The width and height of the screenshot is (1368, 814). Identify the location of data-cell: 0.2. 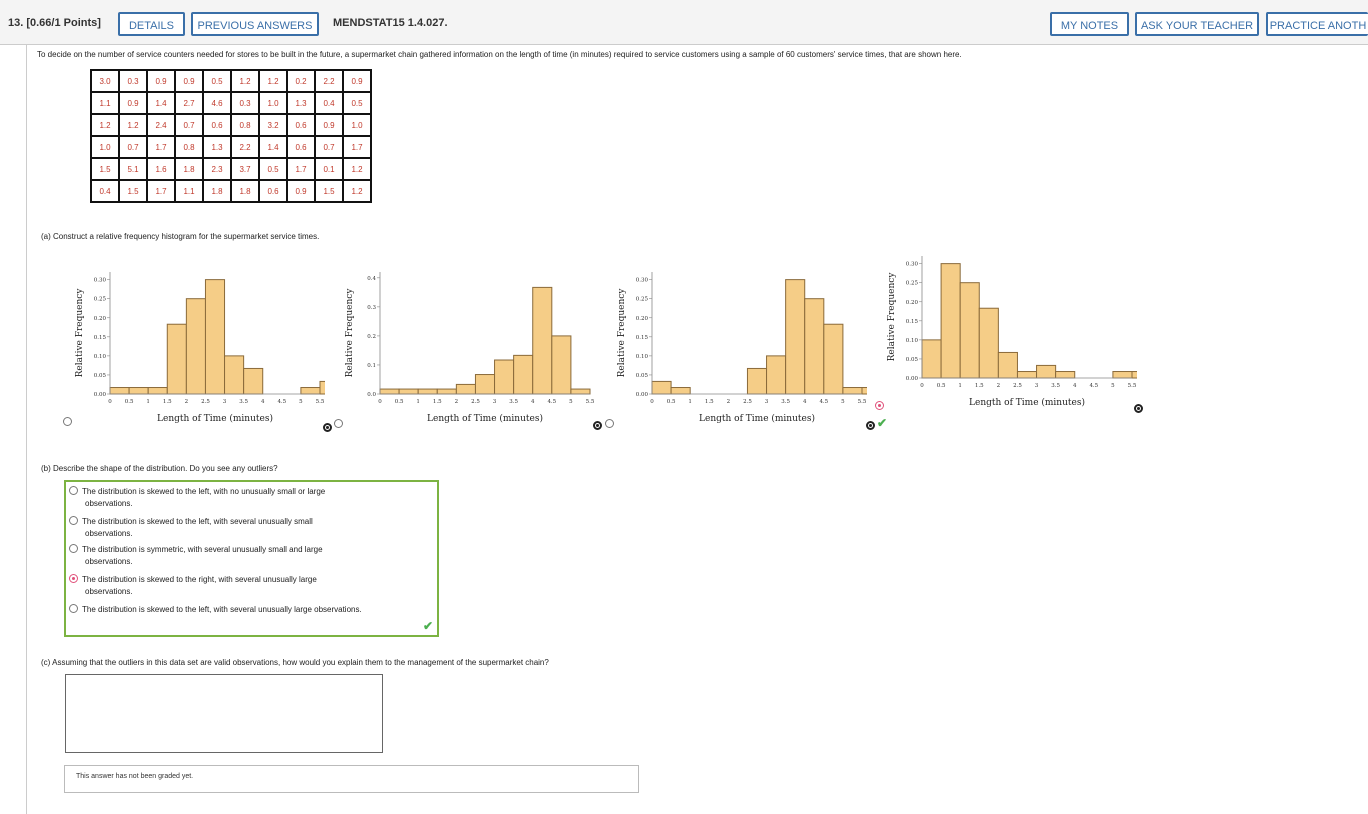
(301, 81).